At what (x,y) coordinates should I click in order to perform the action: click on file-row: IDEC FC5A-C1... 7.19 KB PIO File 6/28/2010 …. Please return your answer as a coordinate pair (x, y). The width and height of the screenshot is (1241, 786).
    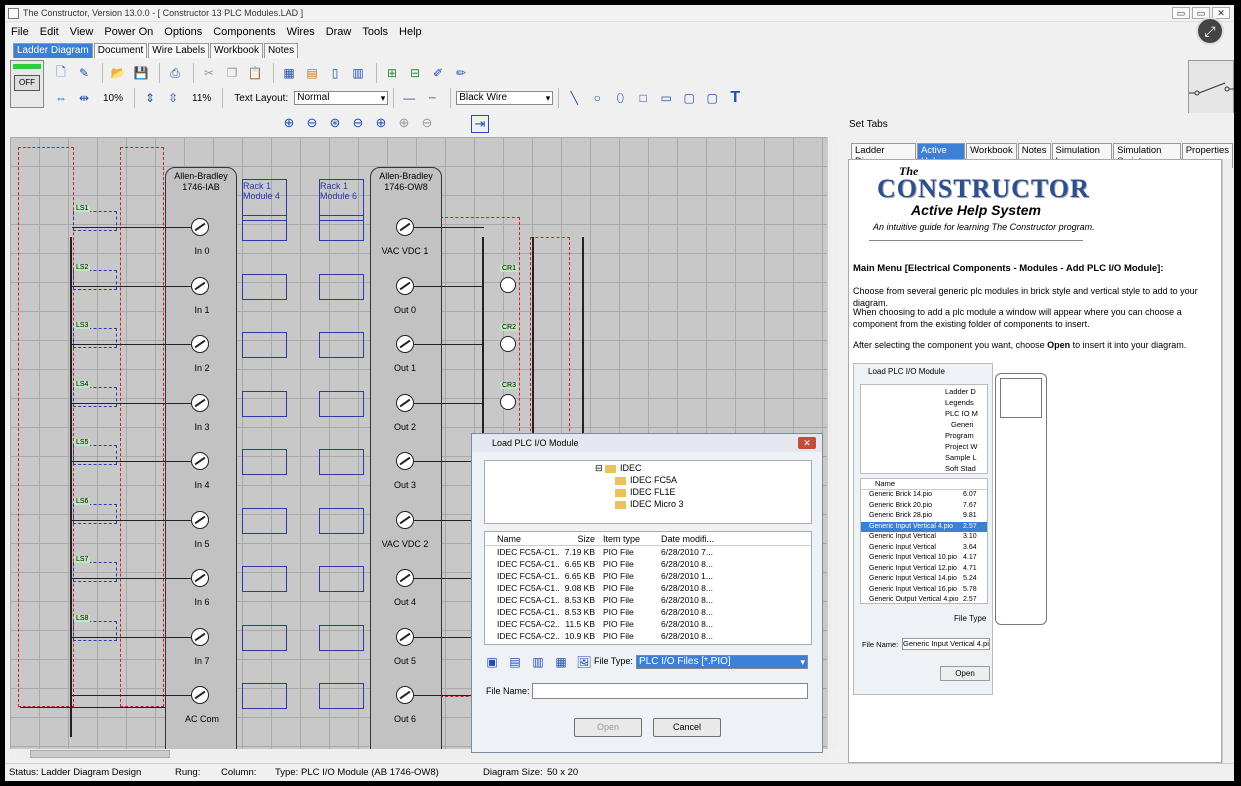
    Looking at the image, I should click on (648, 552).